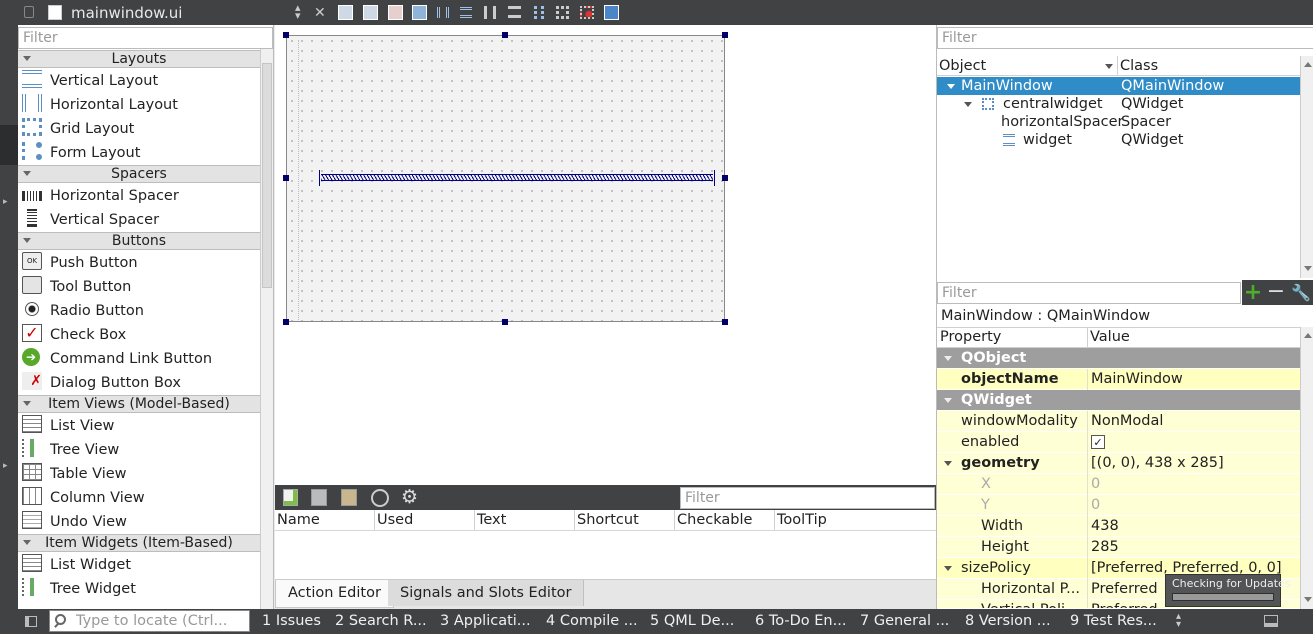 Image resolution: width=1313 pixels, height=634 pixels. I want to click on file-switcher-icon: ▴ ▾, so click(298, 11).